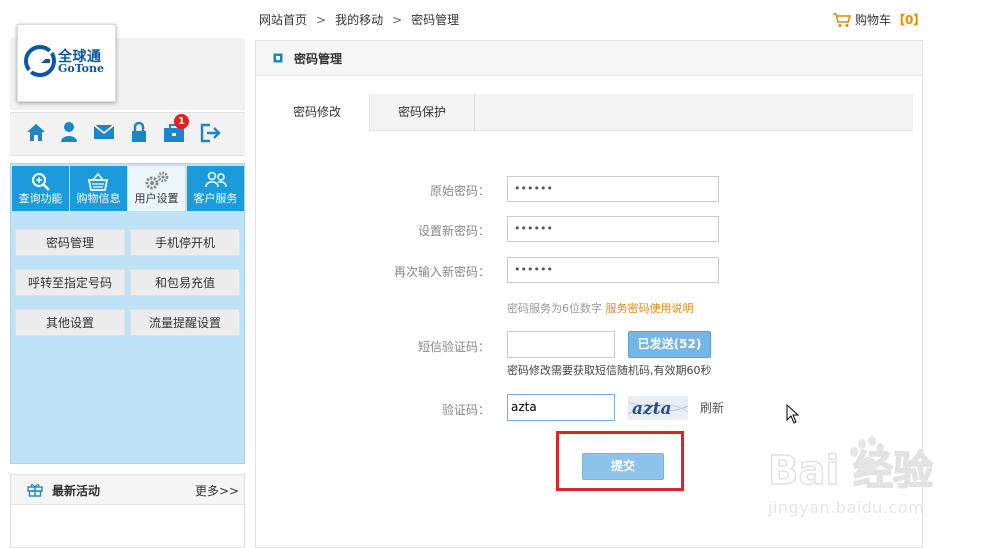 This screenshot has width=1000, height=548. Describe the element at coordinates (41, 182) in the screenshot. I see `search-icon` at that location.